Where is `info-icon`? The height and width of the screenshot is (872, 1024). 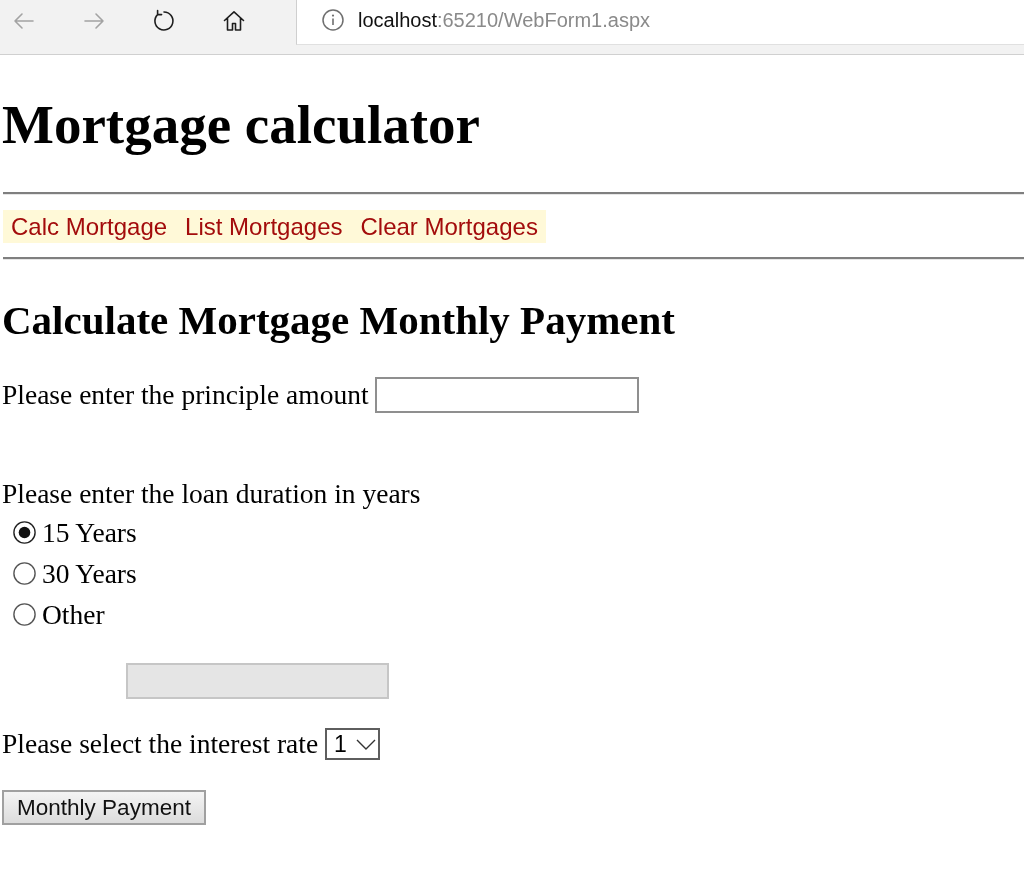 info-icon is located at coordinates (333, 20).